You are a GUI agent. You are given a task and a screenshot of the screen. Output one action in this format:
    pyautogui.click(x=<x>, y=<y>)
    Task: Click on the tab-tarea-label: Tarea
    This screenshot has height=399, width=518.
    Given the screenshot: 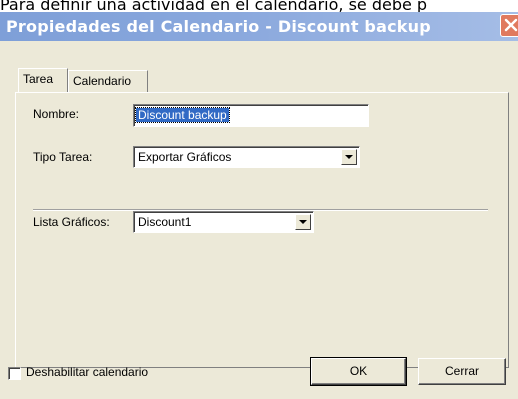 What is the action you would take?
    pyautogui.click(x=38, y=79)
    